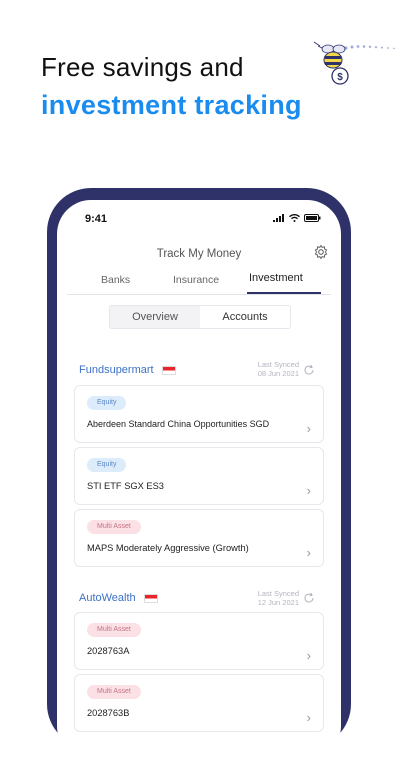 This screenshot has width=400, height=760. What do you see at coordinates (245, 317) in the screenshot?
I see `segment-accounts: Accounts` at bounding box center [245, 317].